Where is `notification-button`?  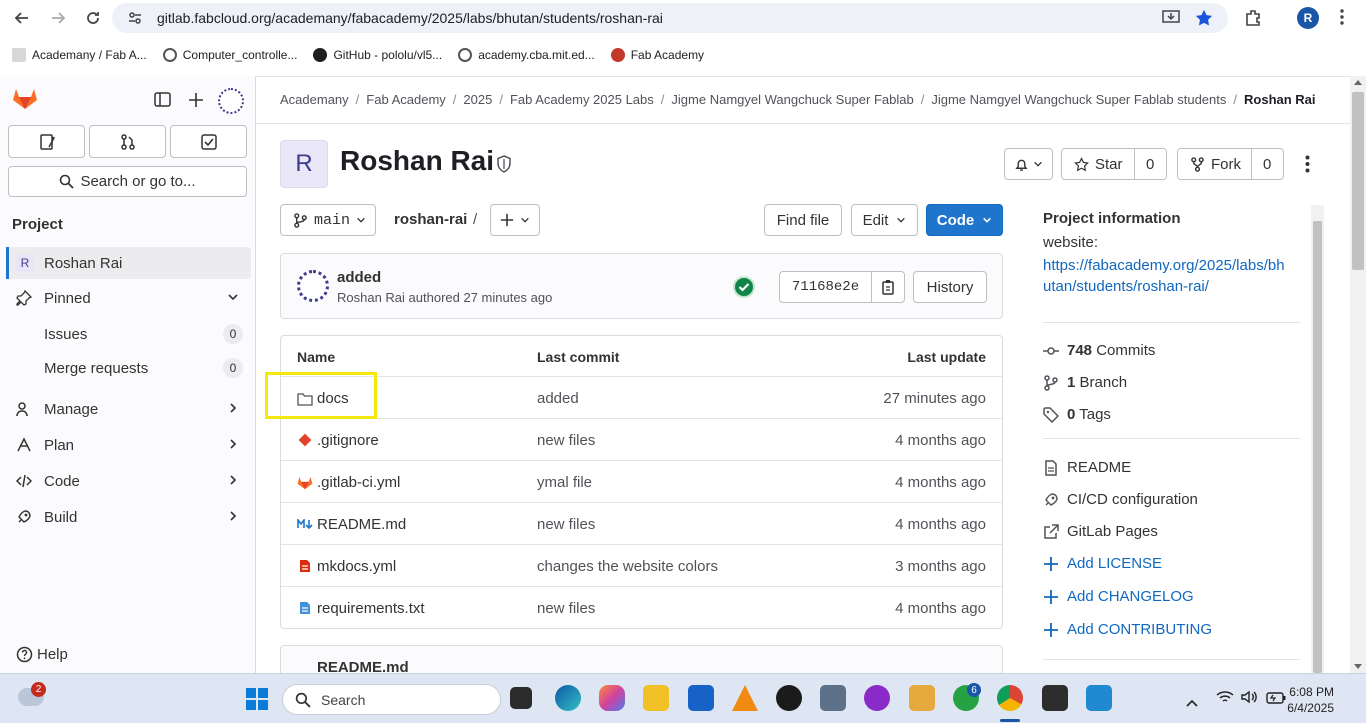 notification-button is located at coordinates (1028, 164).